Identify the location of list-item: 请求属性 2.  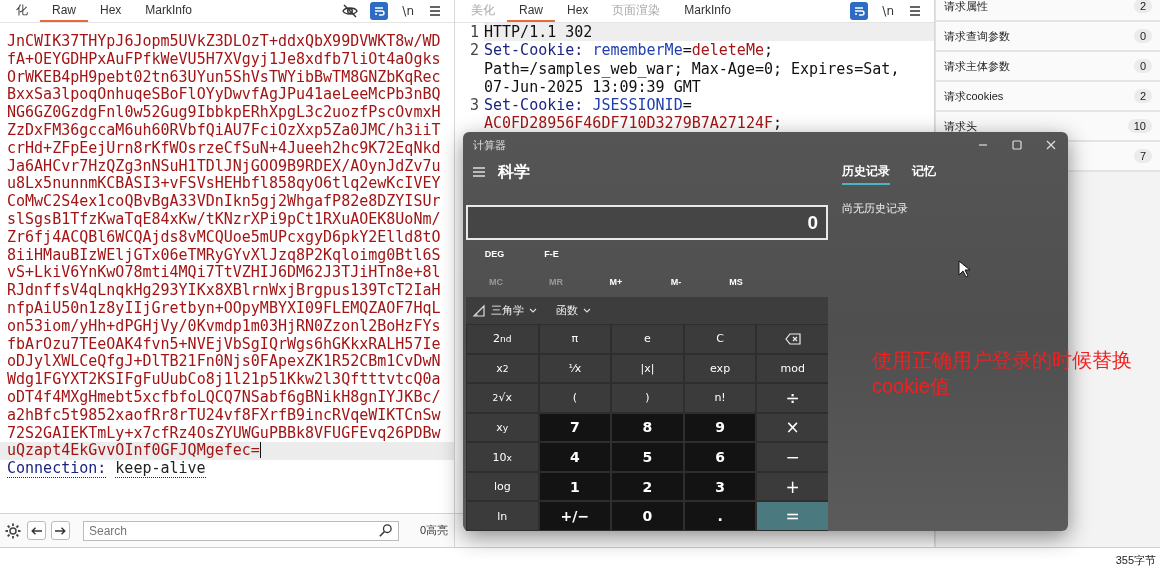
(1048, 11).